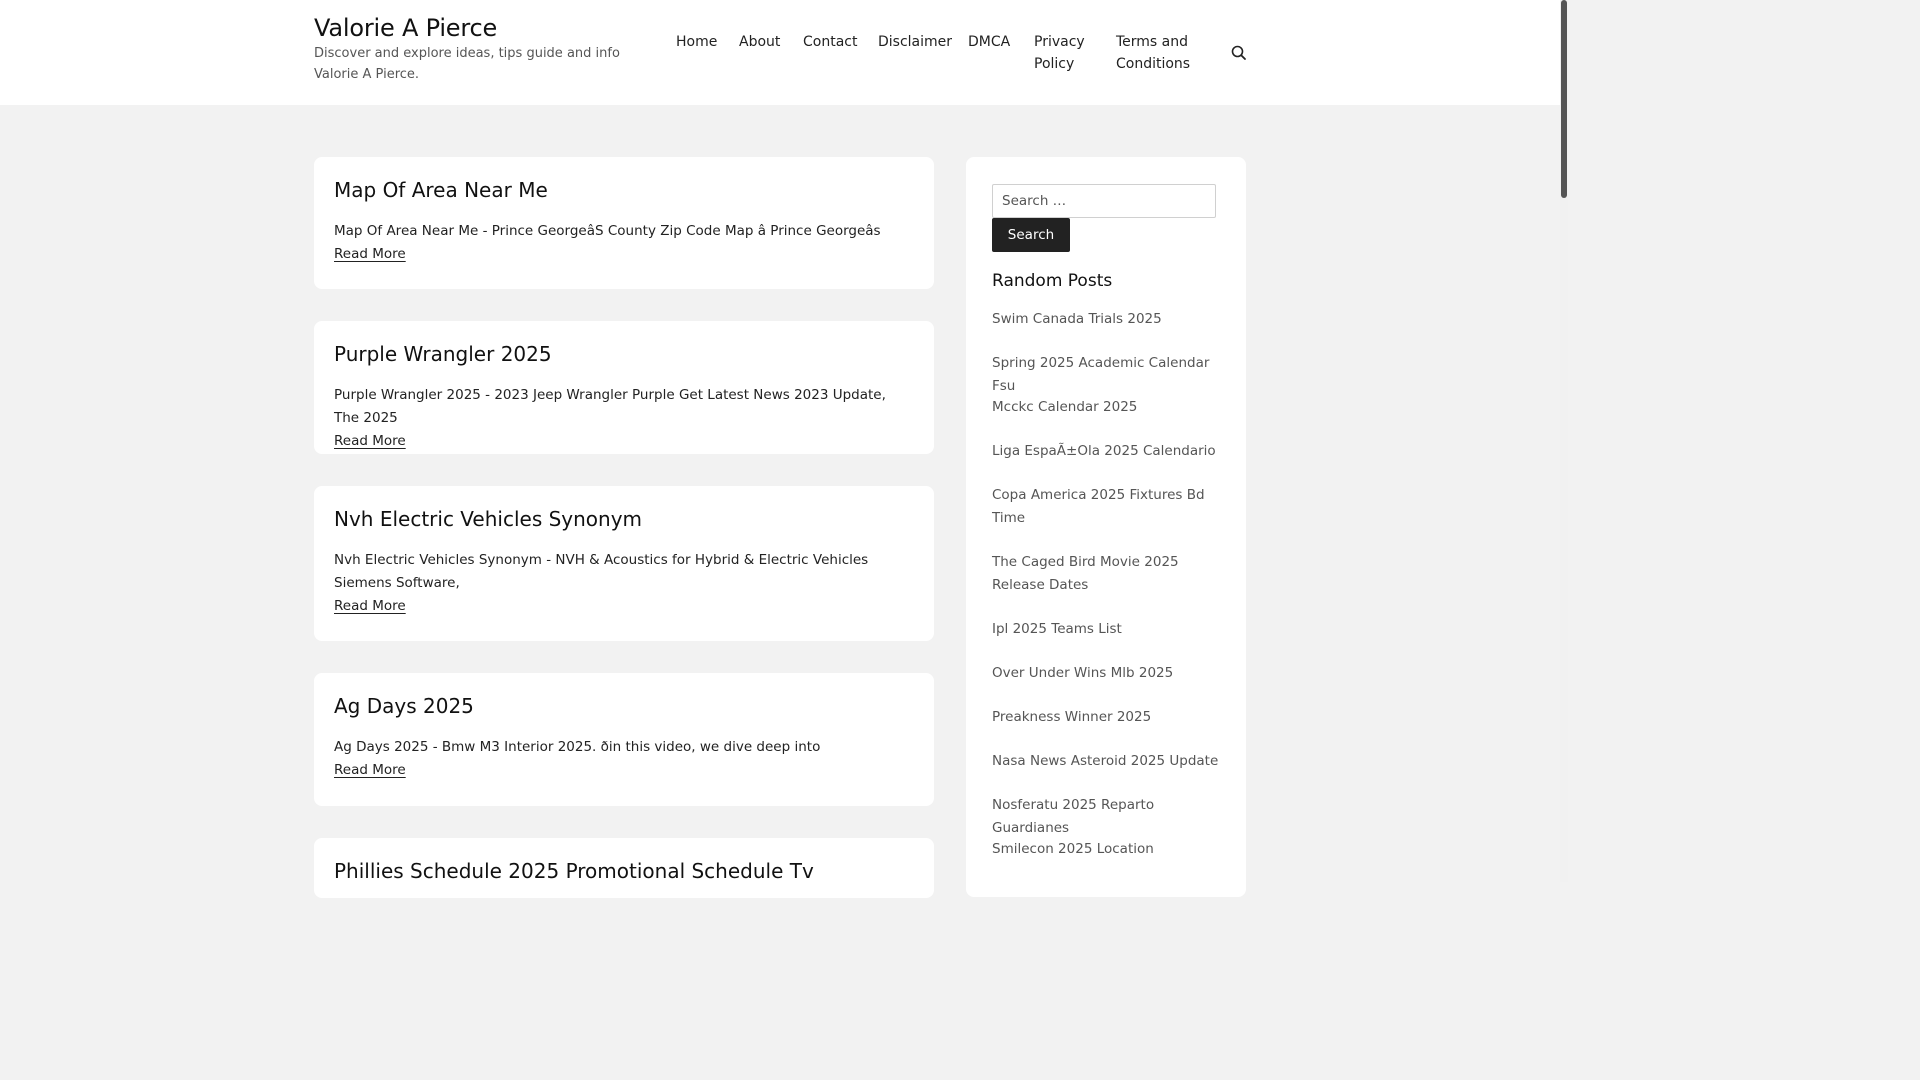 Image resolution: width=1920 pixels, height=1080 pixels. I want to click on random-post-link: The Caged Bird Movie 2025 Release Dates, so click(1107, 574).